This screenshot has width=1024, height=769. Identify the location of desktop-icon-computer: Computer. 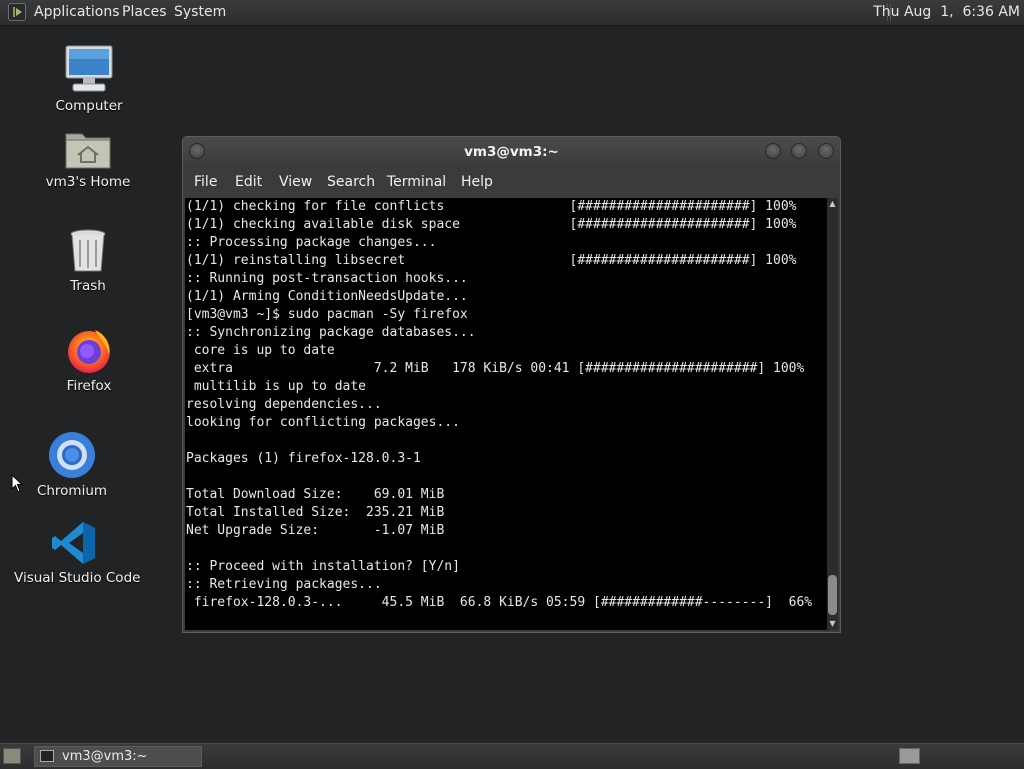
(89, 79).